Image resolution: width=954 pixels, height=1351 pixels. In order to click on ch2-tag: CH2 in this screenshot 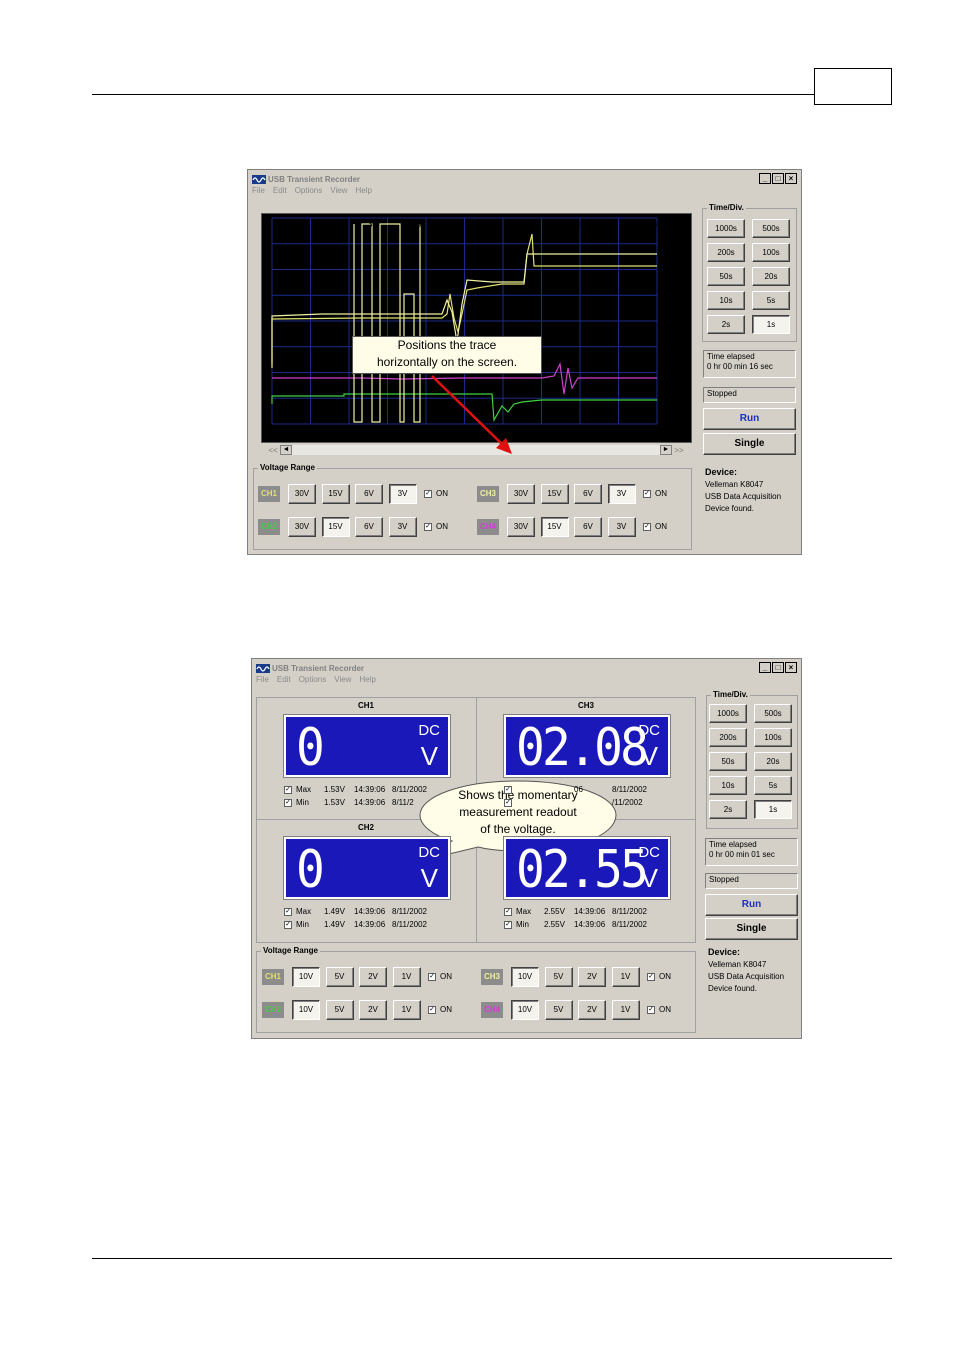, I will do `click(273, 1010)`.